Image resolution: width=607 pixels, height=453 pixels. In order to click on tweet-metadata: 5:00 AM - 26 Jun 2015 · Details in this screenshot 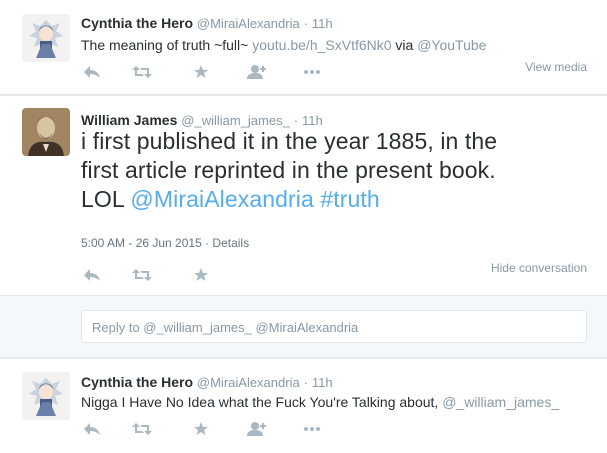, I will do `click(165, 243)`.